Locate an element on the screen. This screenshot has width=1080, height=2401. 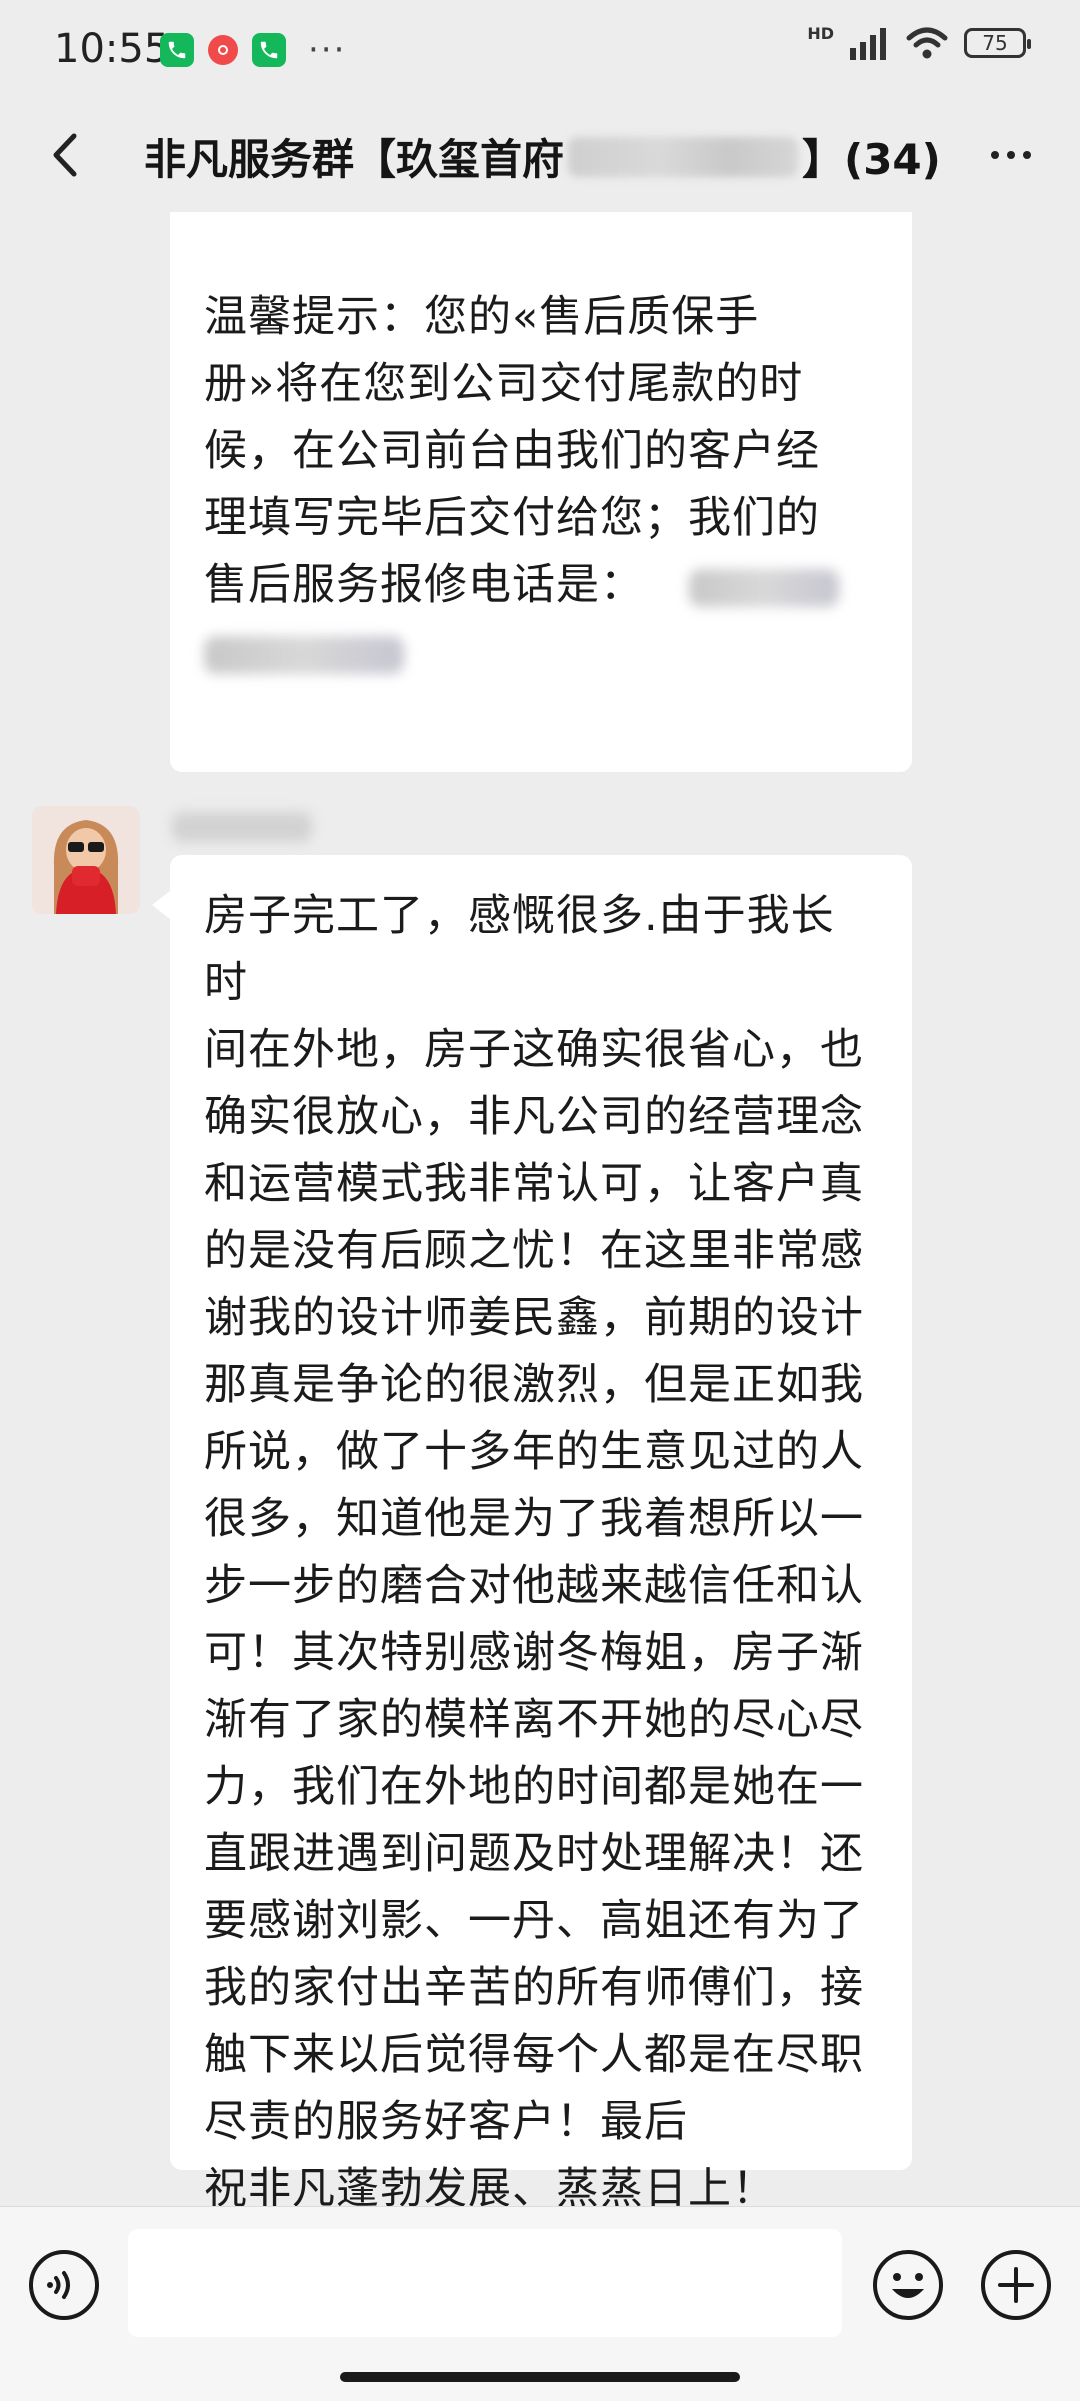
wifi-icon is located at coordinates (927, 43).